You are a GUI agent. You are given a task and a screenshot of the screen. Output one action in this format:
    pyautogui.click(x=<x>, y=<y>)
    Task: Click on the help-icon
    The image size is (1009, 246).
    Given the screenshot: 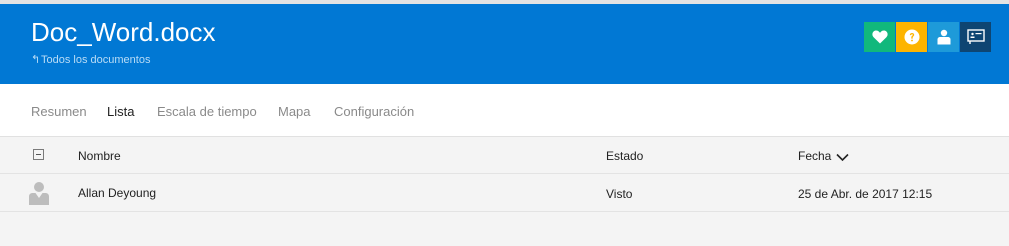 What is the action you would take?
    pyautogui.click(x=911, y=37)
    